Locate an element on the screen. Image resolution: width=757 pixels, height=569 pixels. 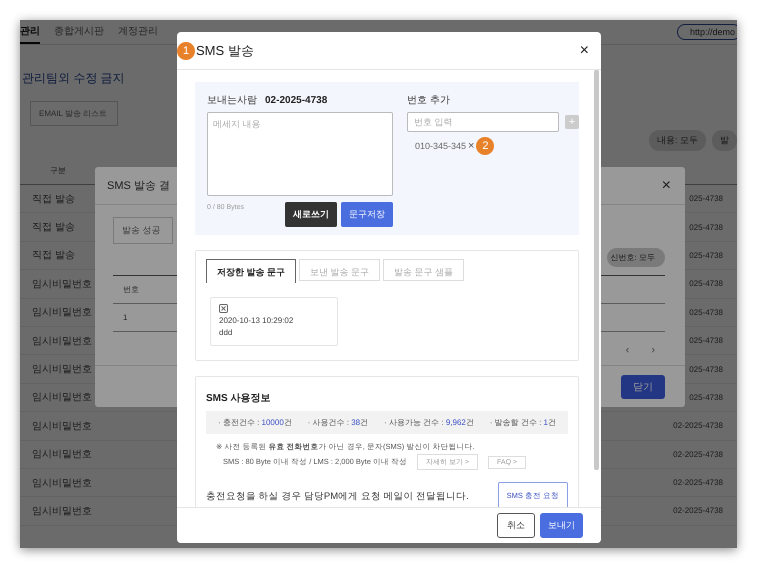
usage-title: SMS 사용정보 is located at coordinates (239, 398).